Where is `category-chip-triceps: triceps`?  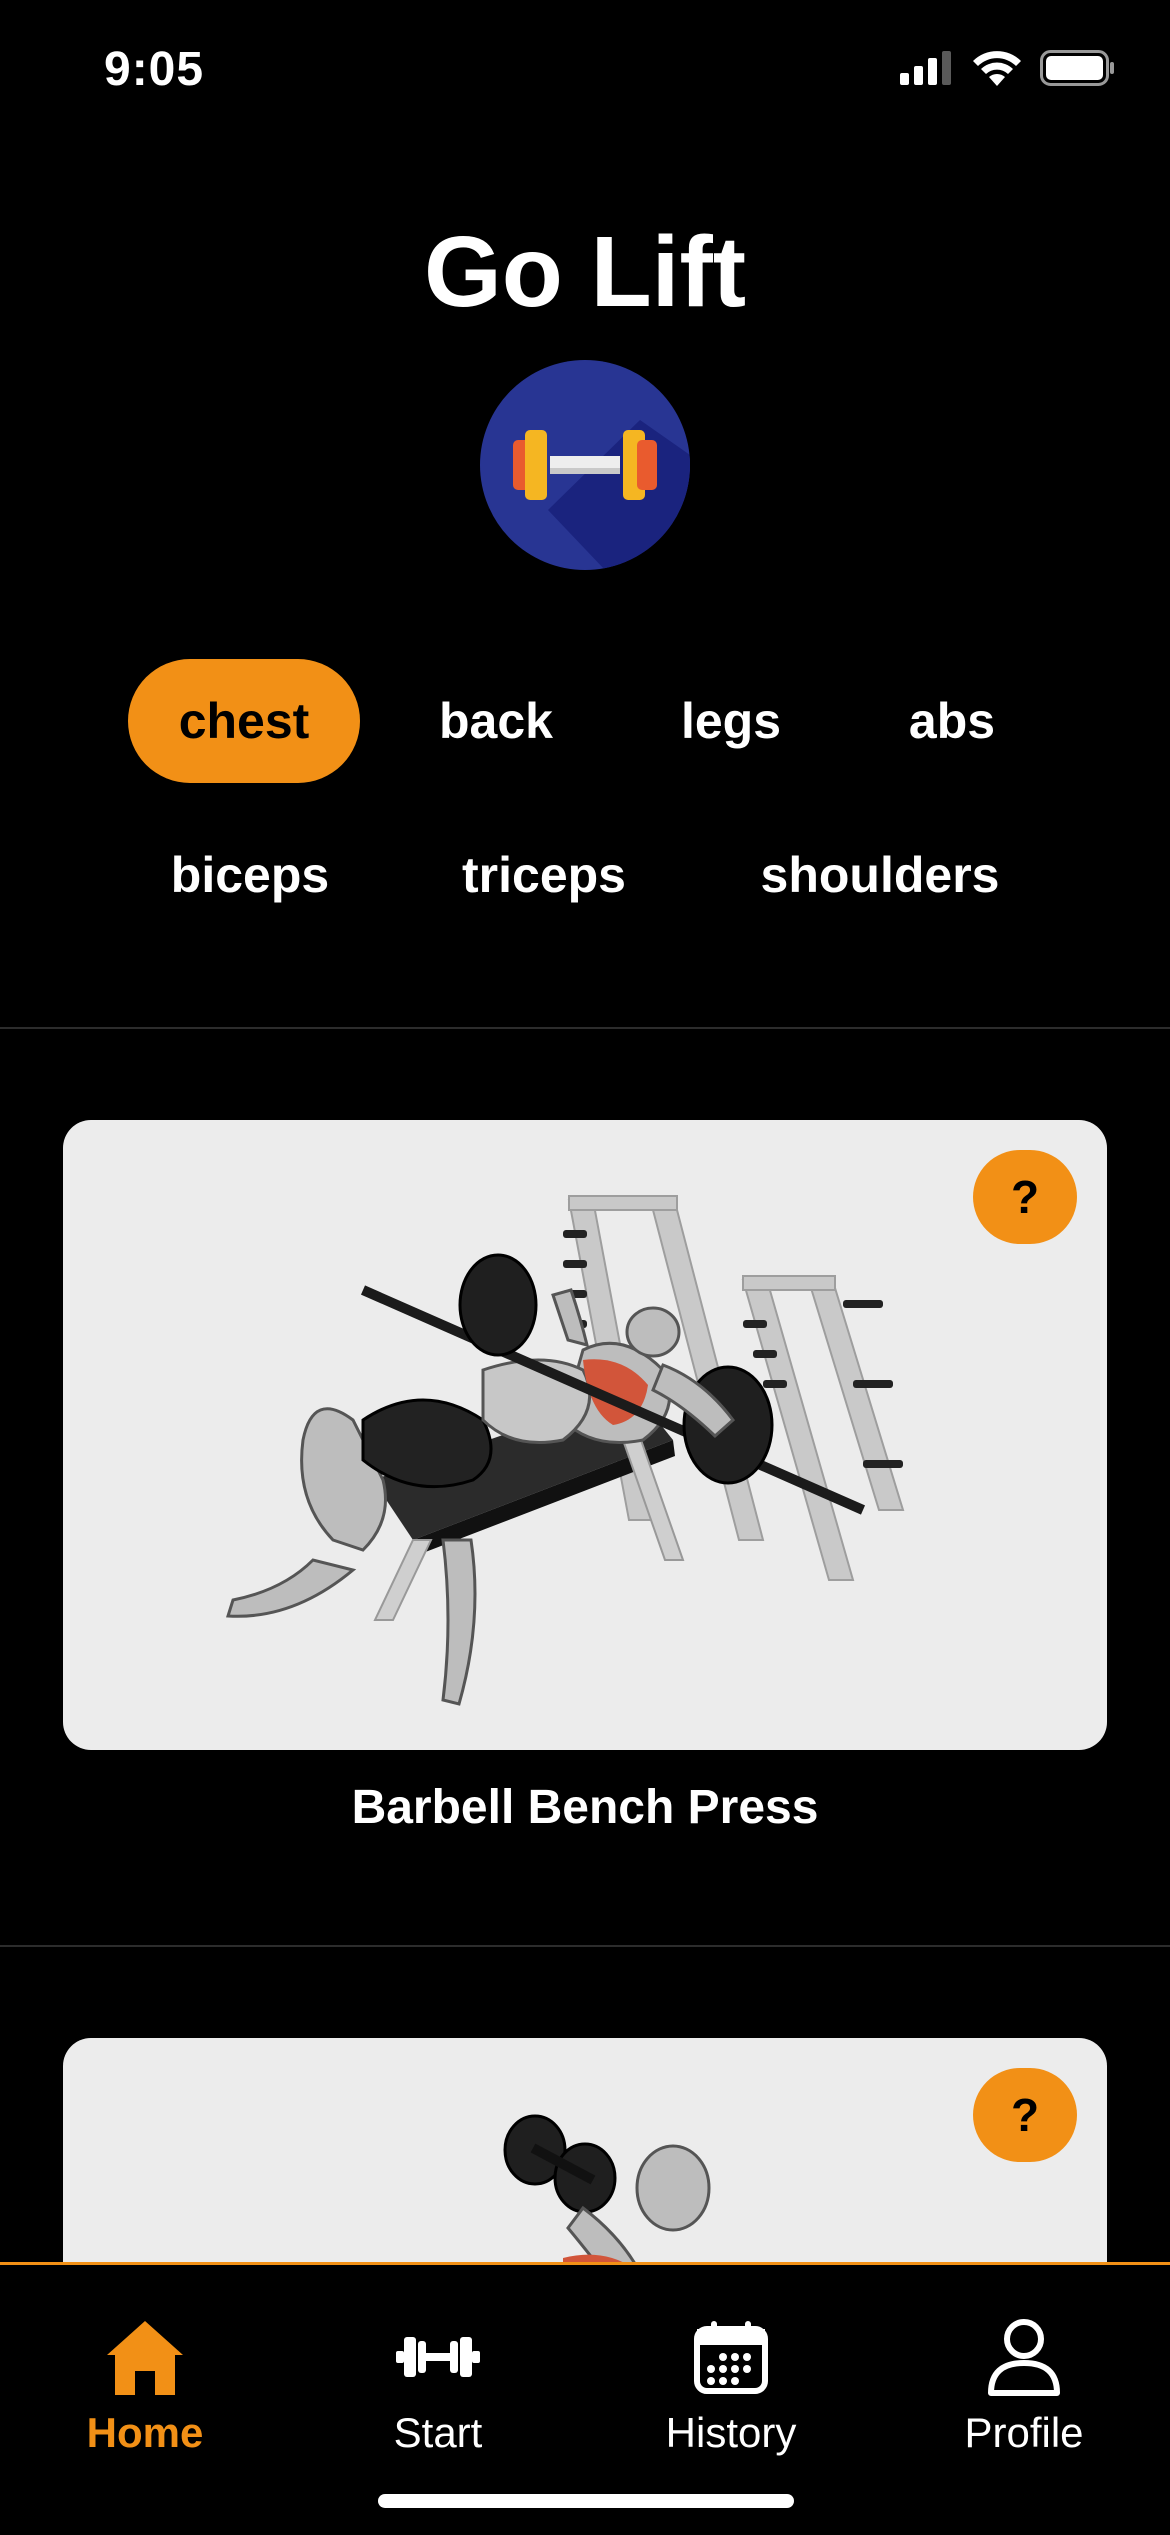
category-chip-triceps: triceps is located at coordinates (544, 875).